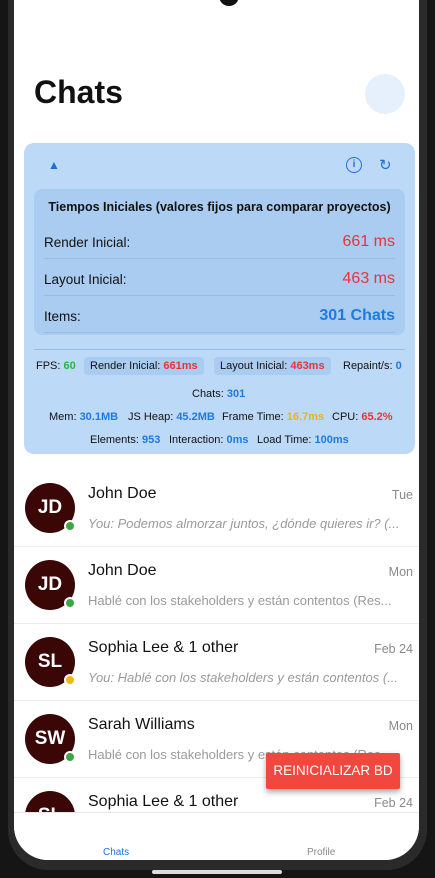 The image size is (435, 878). Describe the element at coordinates (56, 366) in the screenshot. I see `fps-stat: FPS: 60` at that location.